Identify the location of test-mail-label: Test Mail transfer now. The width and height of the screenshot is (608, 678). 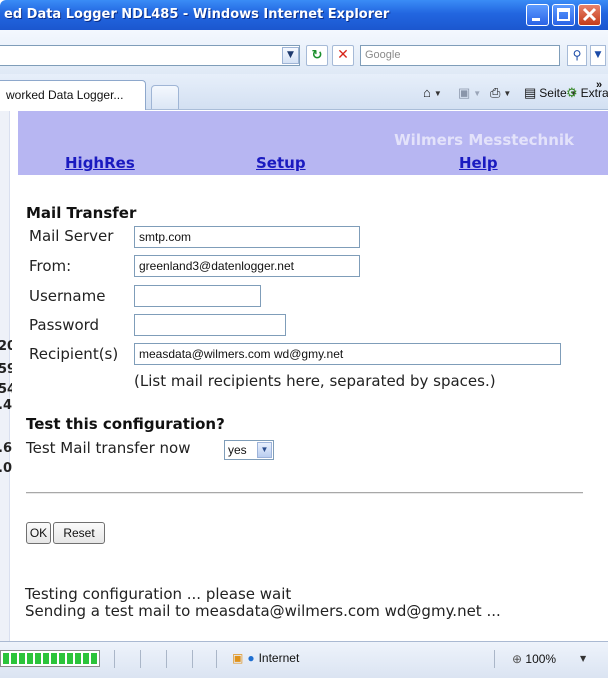
(108, 448).